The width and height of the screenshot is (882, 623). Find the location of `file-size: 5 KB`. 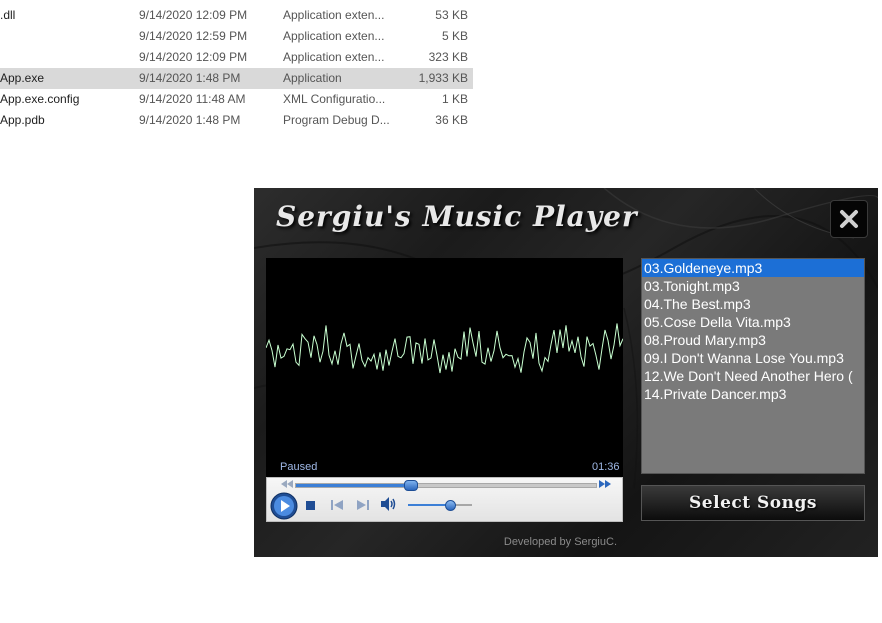

file-size: 5 KB is located at coordinates (454, 36).